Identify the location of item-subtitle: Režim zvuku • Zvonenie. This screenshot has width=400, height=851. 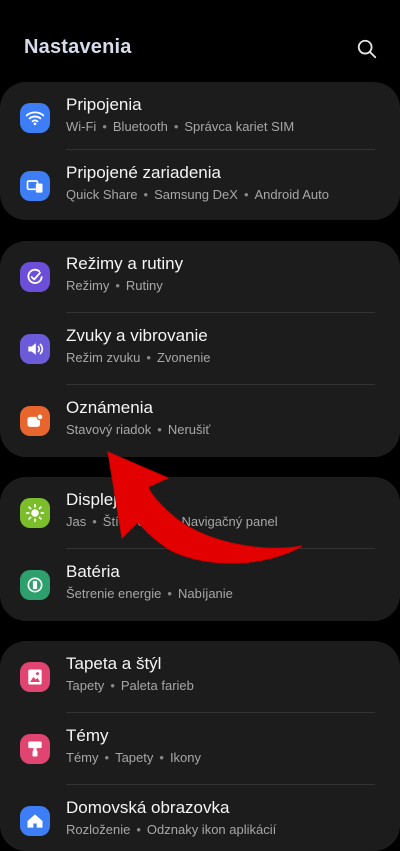
(138, 357).